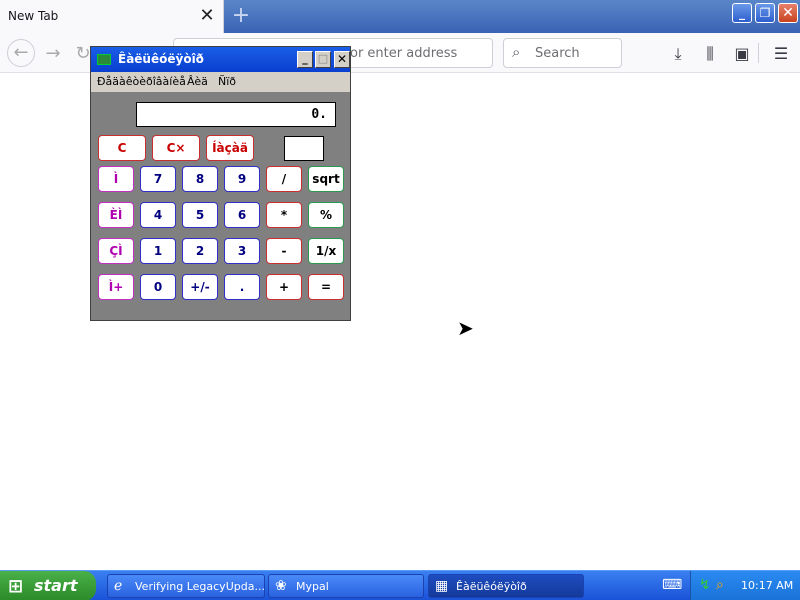 The image size is (800, 600). I want to click on browser-tab-bar: New Tab ✕ + _ ❐ ✕, so click(400, 16).